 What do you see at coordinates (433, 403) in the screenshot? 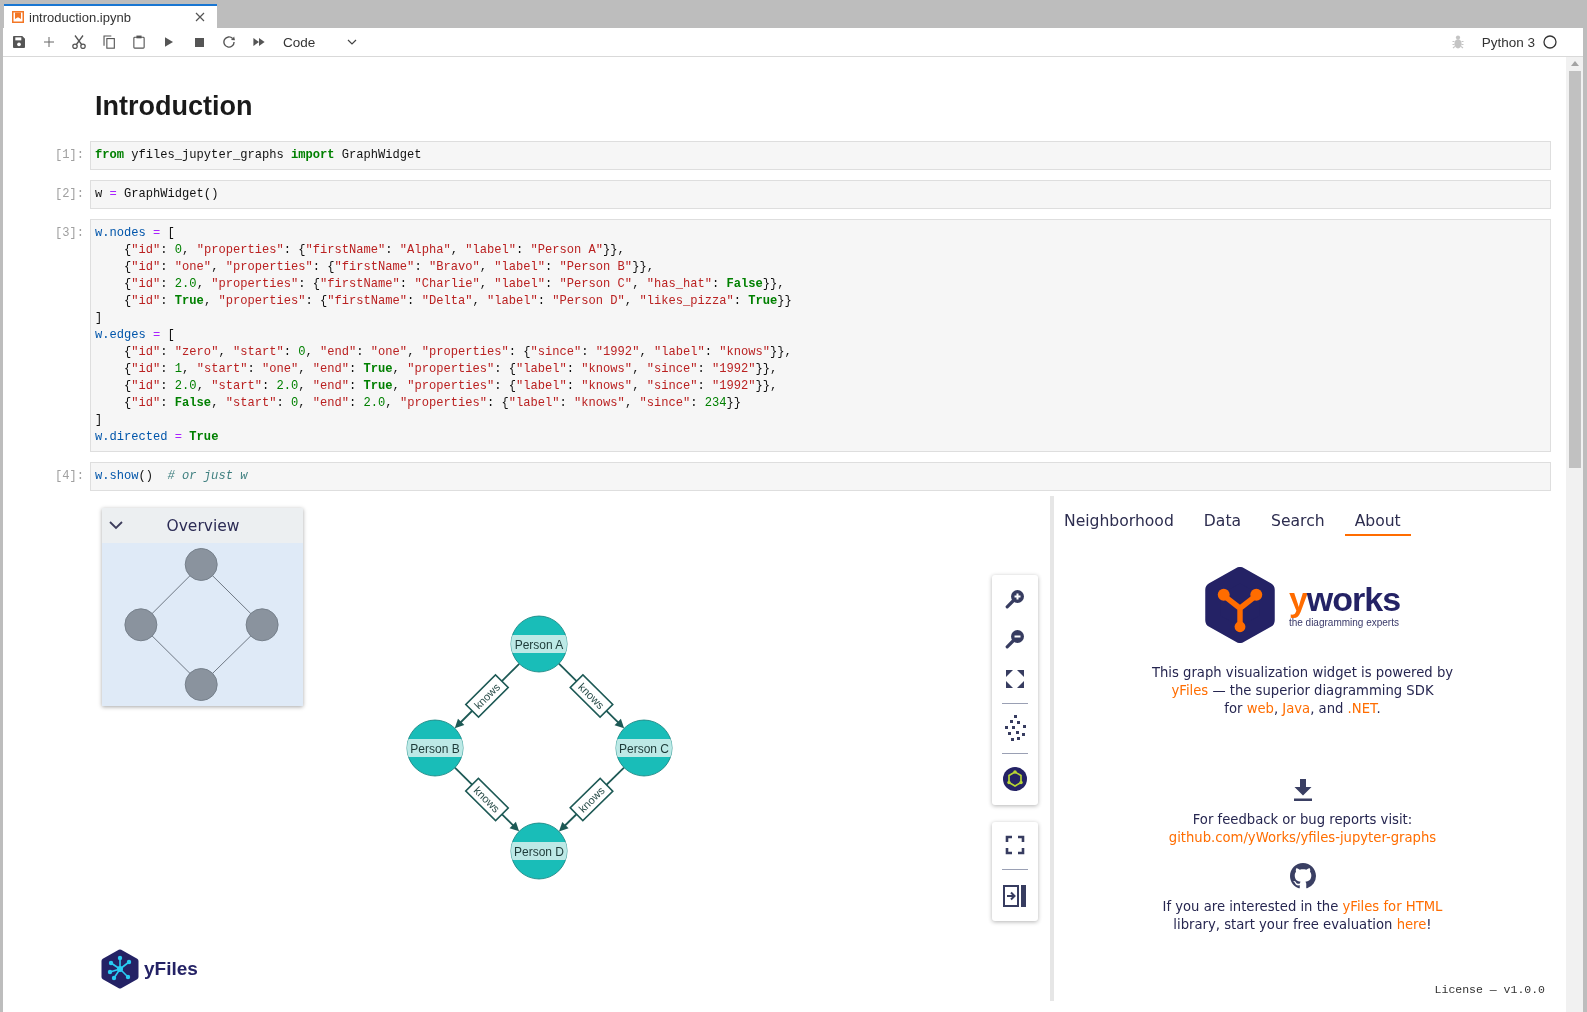
I see `code-line: {"id": False, "start": 0, "end": 2.0, "properties": {"label": "knows", "since": 234}}` at bounding box center [433, 403].